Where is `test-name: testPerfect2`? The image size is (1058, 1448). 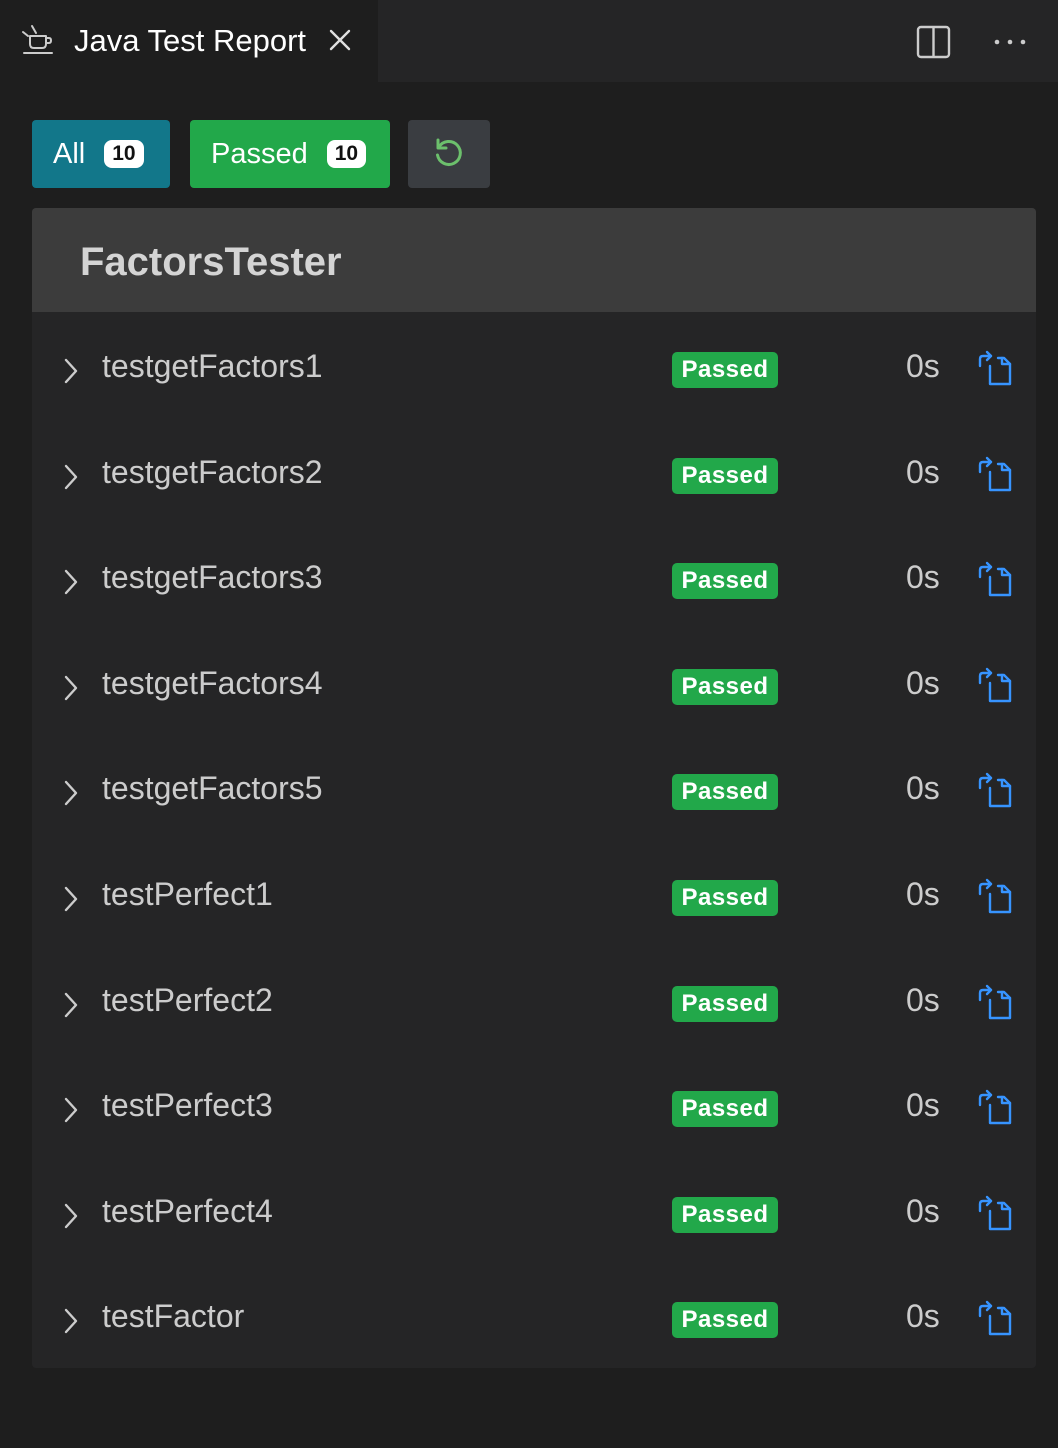
test-name: testPerfect2 is located at coordinates (187, 999).